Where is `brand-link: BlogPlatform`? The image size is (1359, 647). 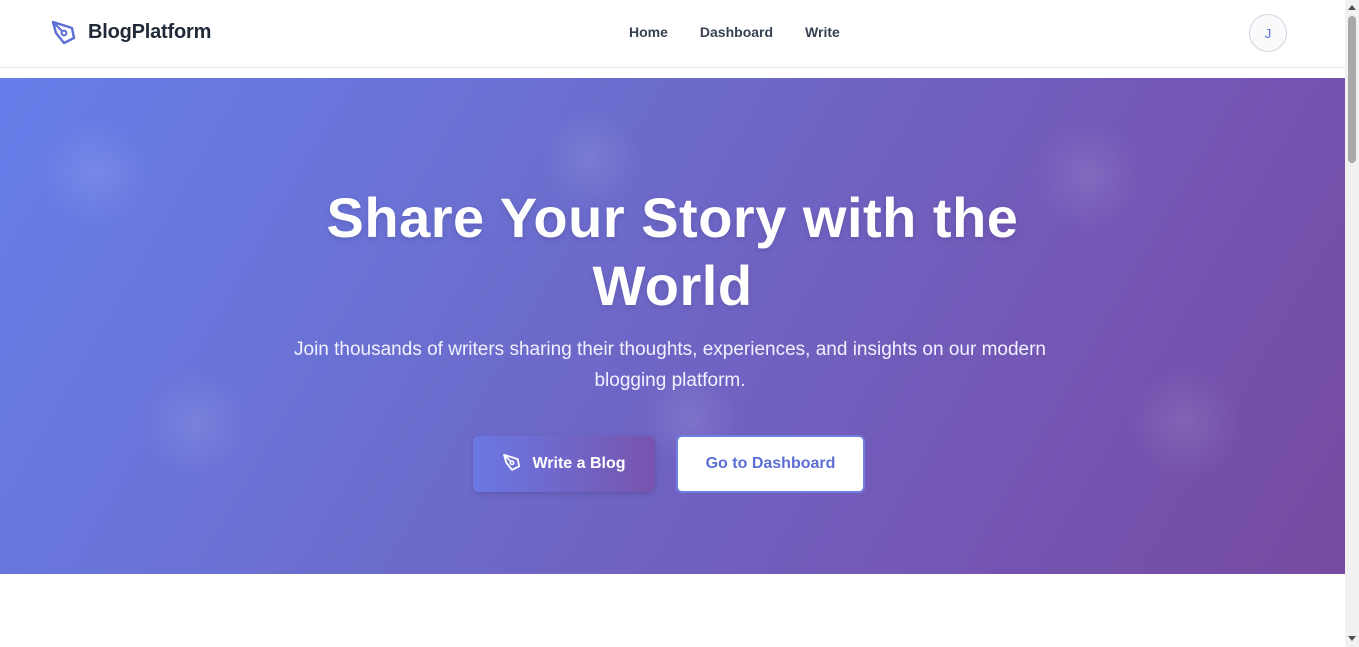 brand-link: BlogPlatform is located at coordinates (130, 32).